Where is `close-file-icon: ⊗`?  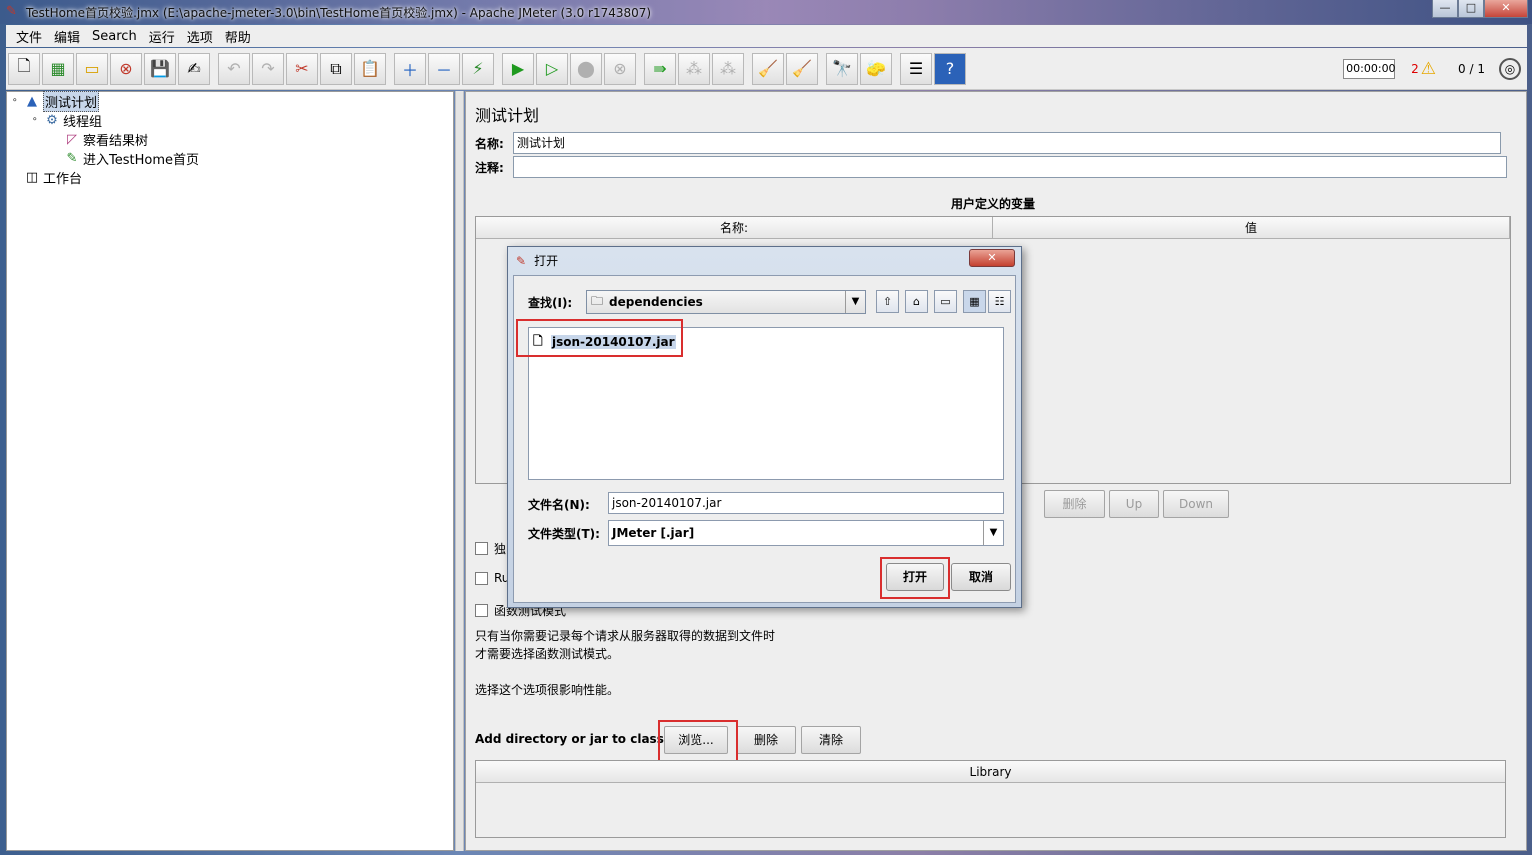
close-file-icon: ⊗ is located at coordinates (126, 68).